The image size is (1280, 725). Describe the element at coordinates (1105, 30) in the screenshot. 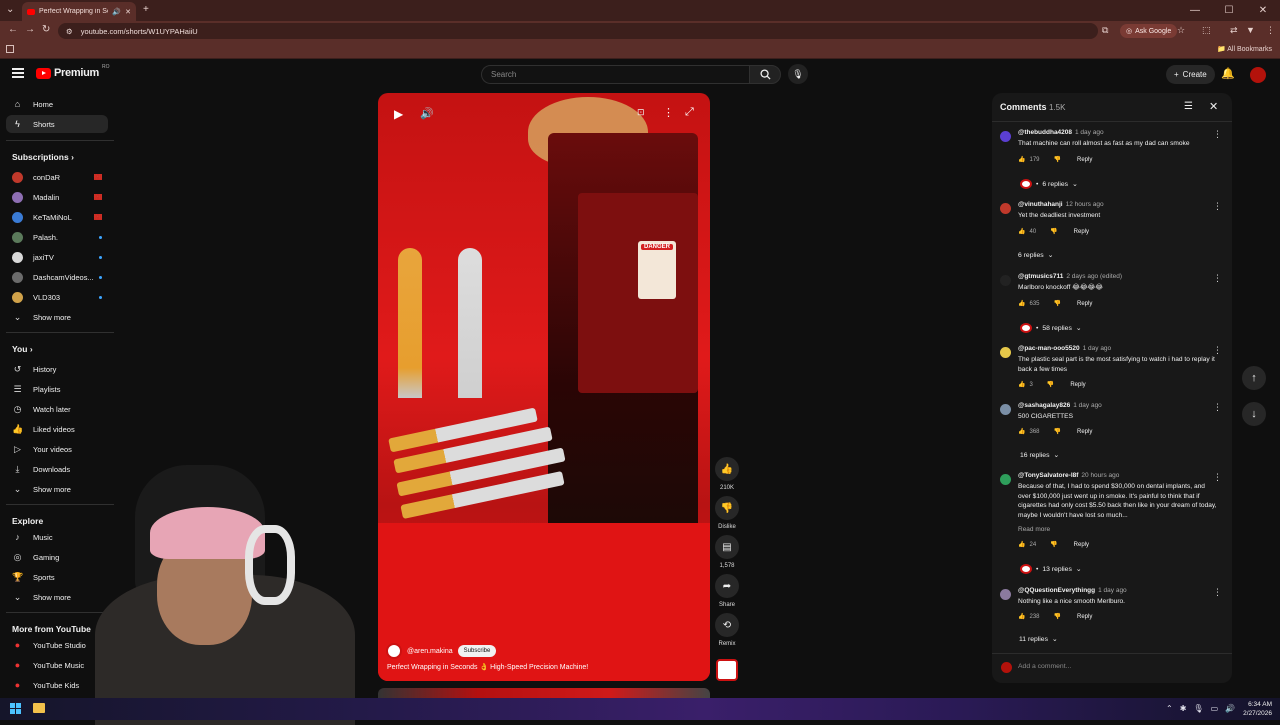

I see `install-icon: ⧉` at that location.